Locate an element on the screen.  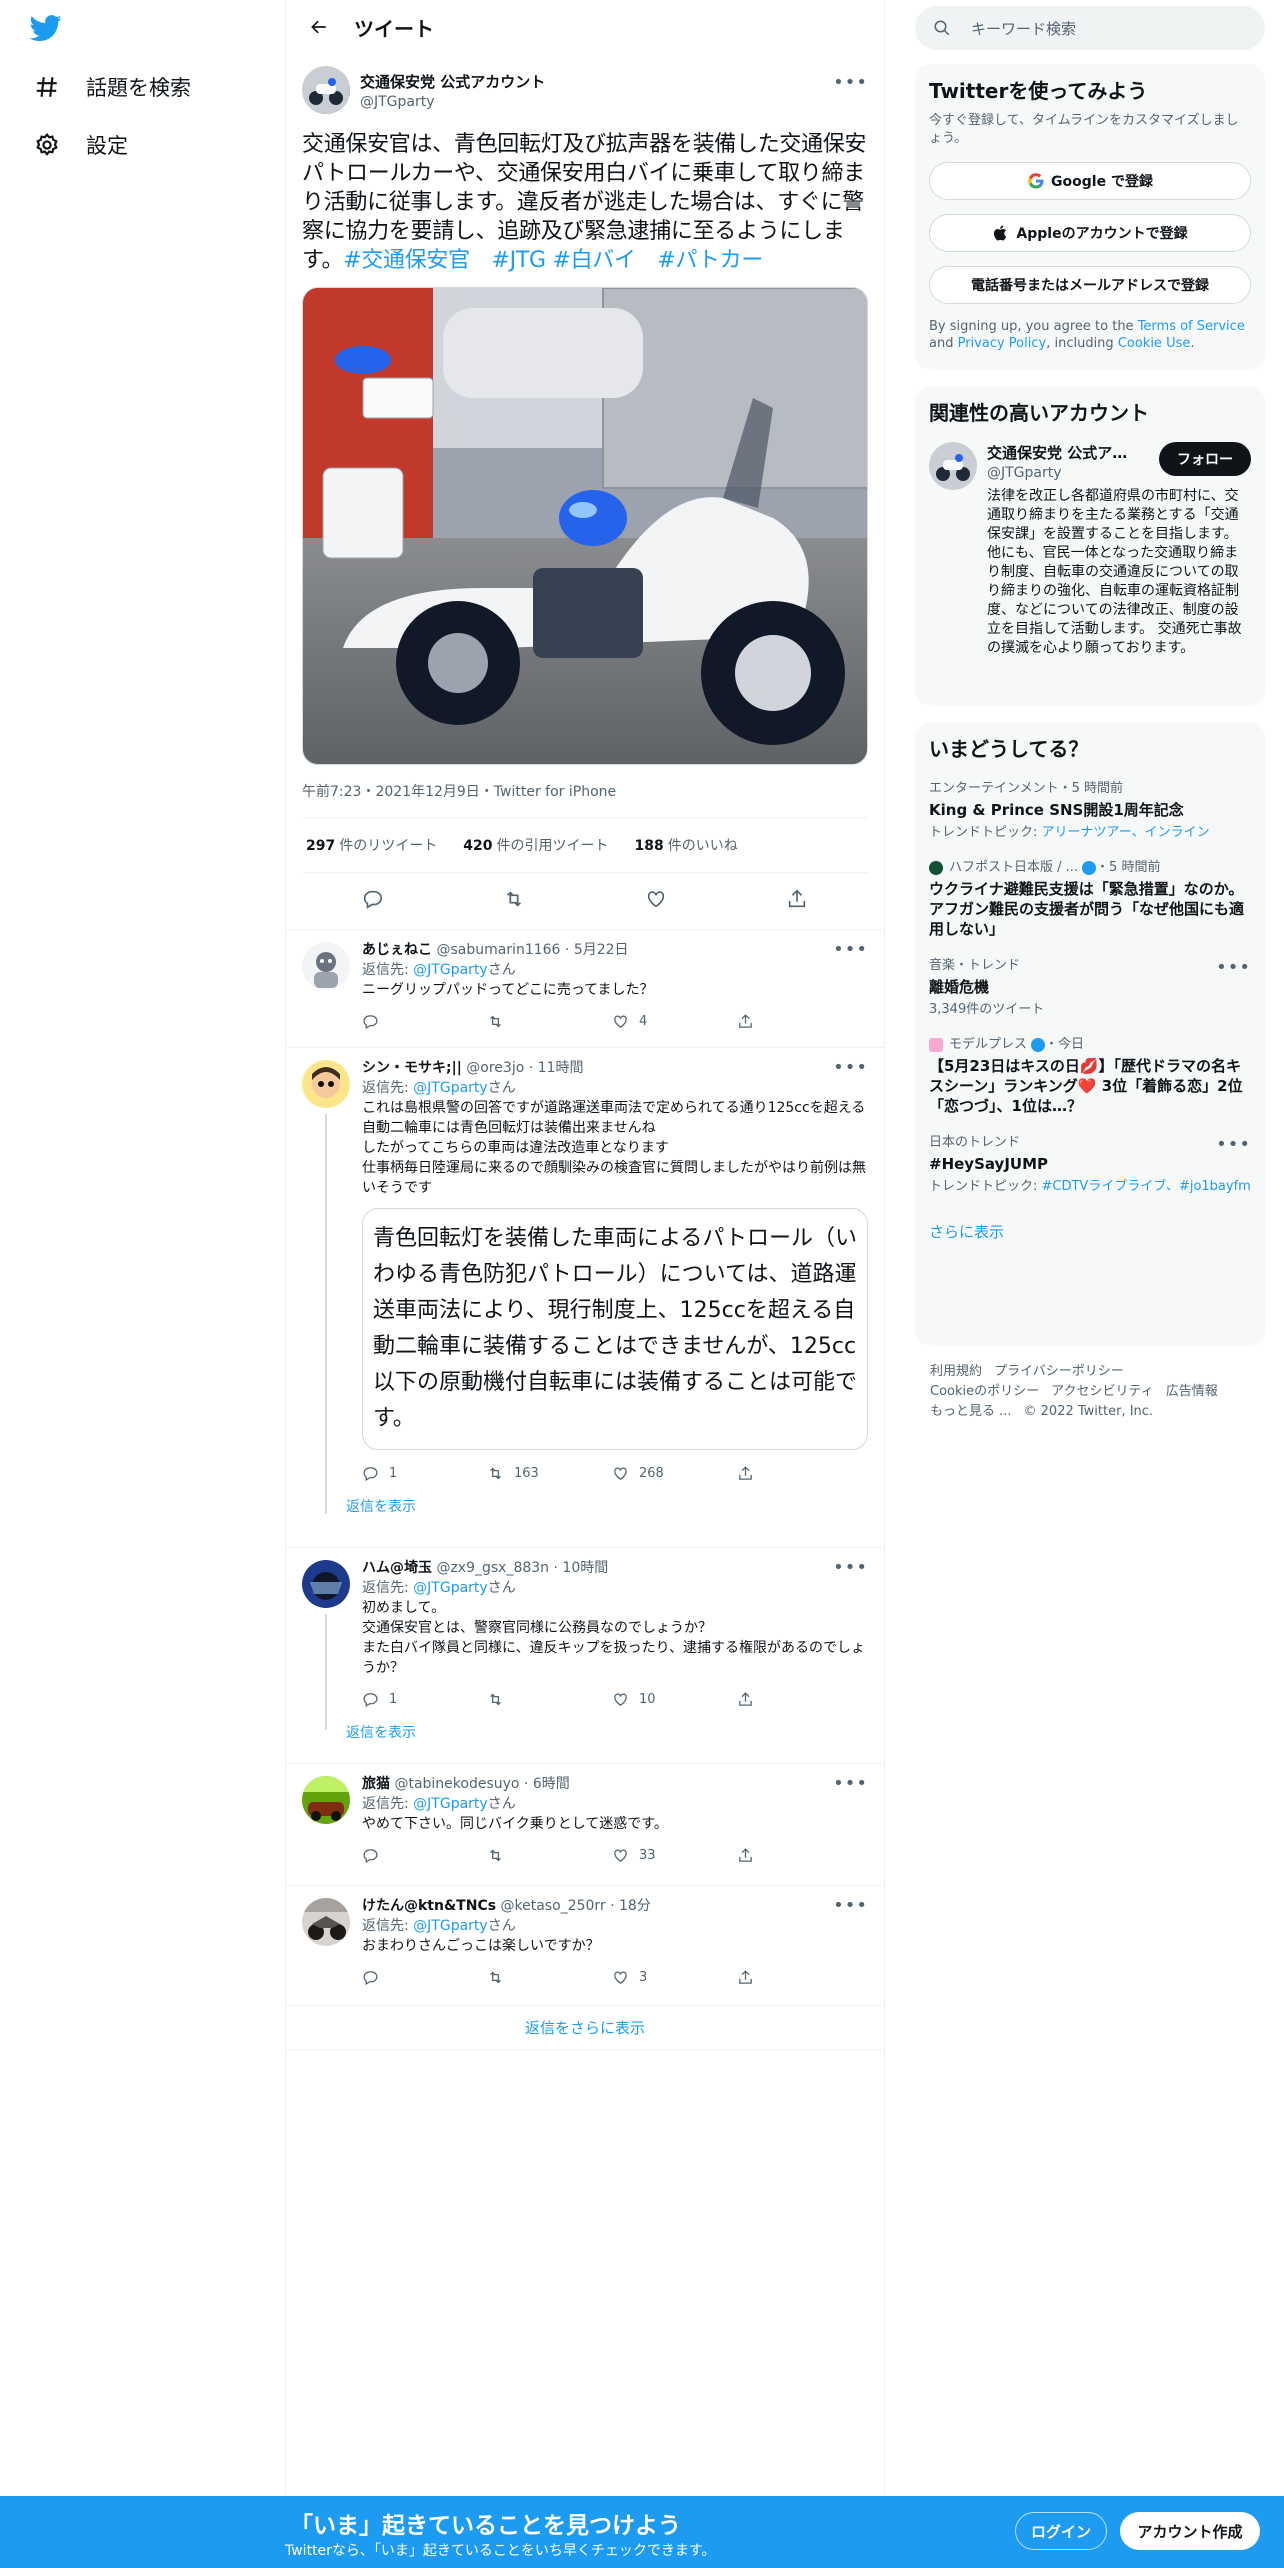
privacy-link: Privacy Policy is located at coordinates (1002, 343).